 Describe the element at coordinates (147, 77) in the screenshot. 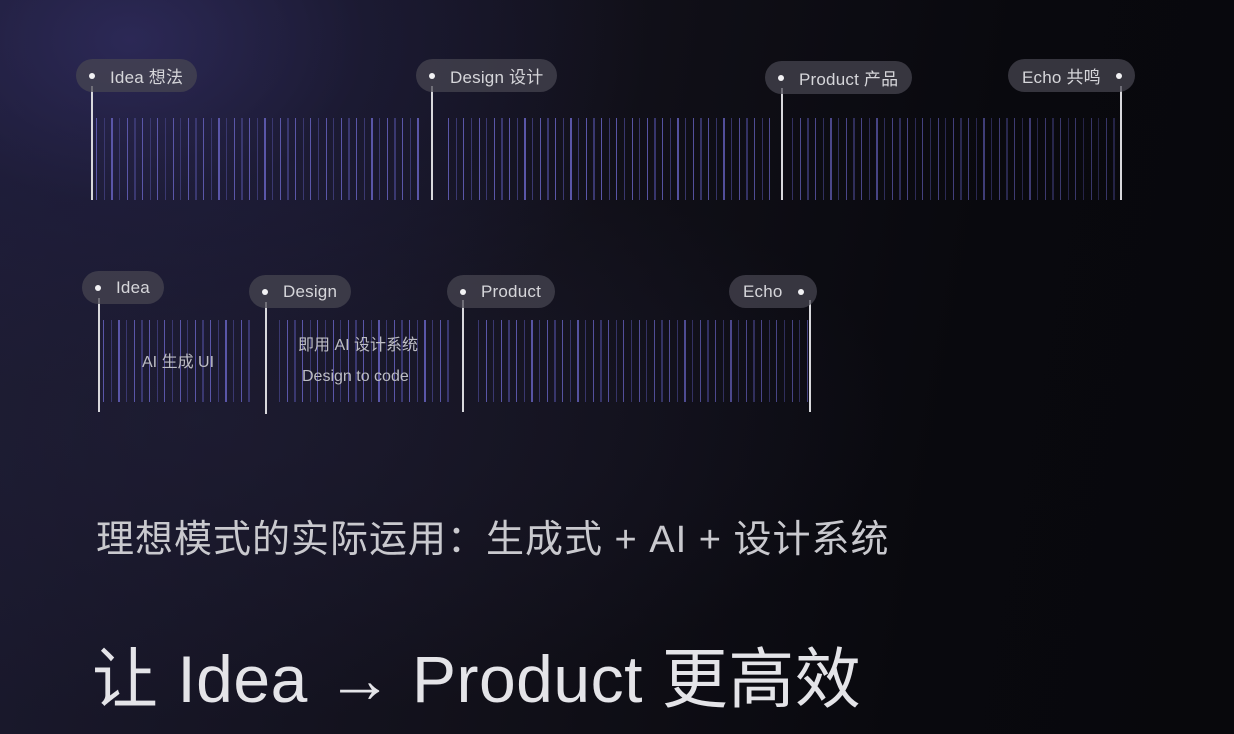

I see `stage-label: Idea 想法` at that location.